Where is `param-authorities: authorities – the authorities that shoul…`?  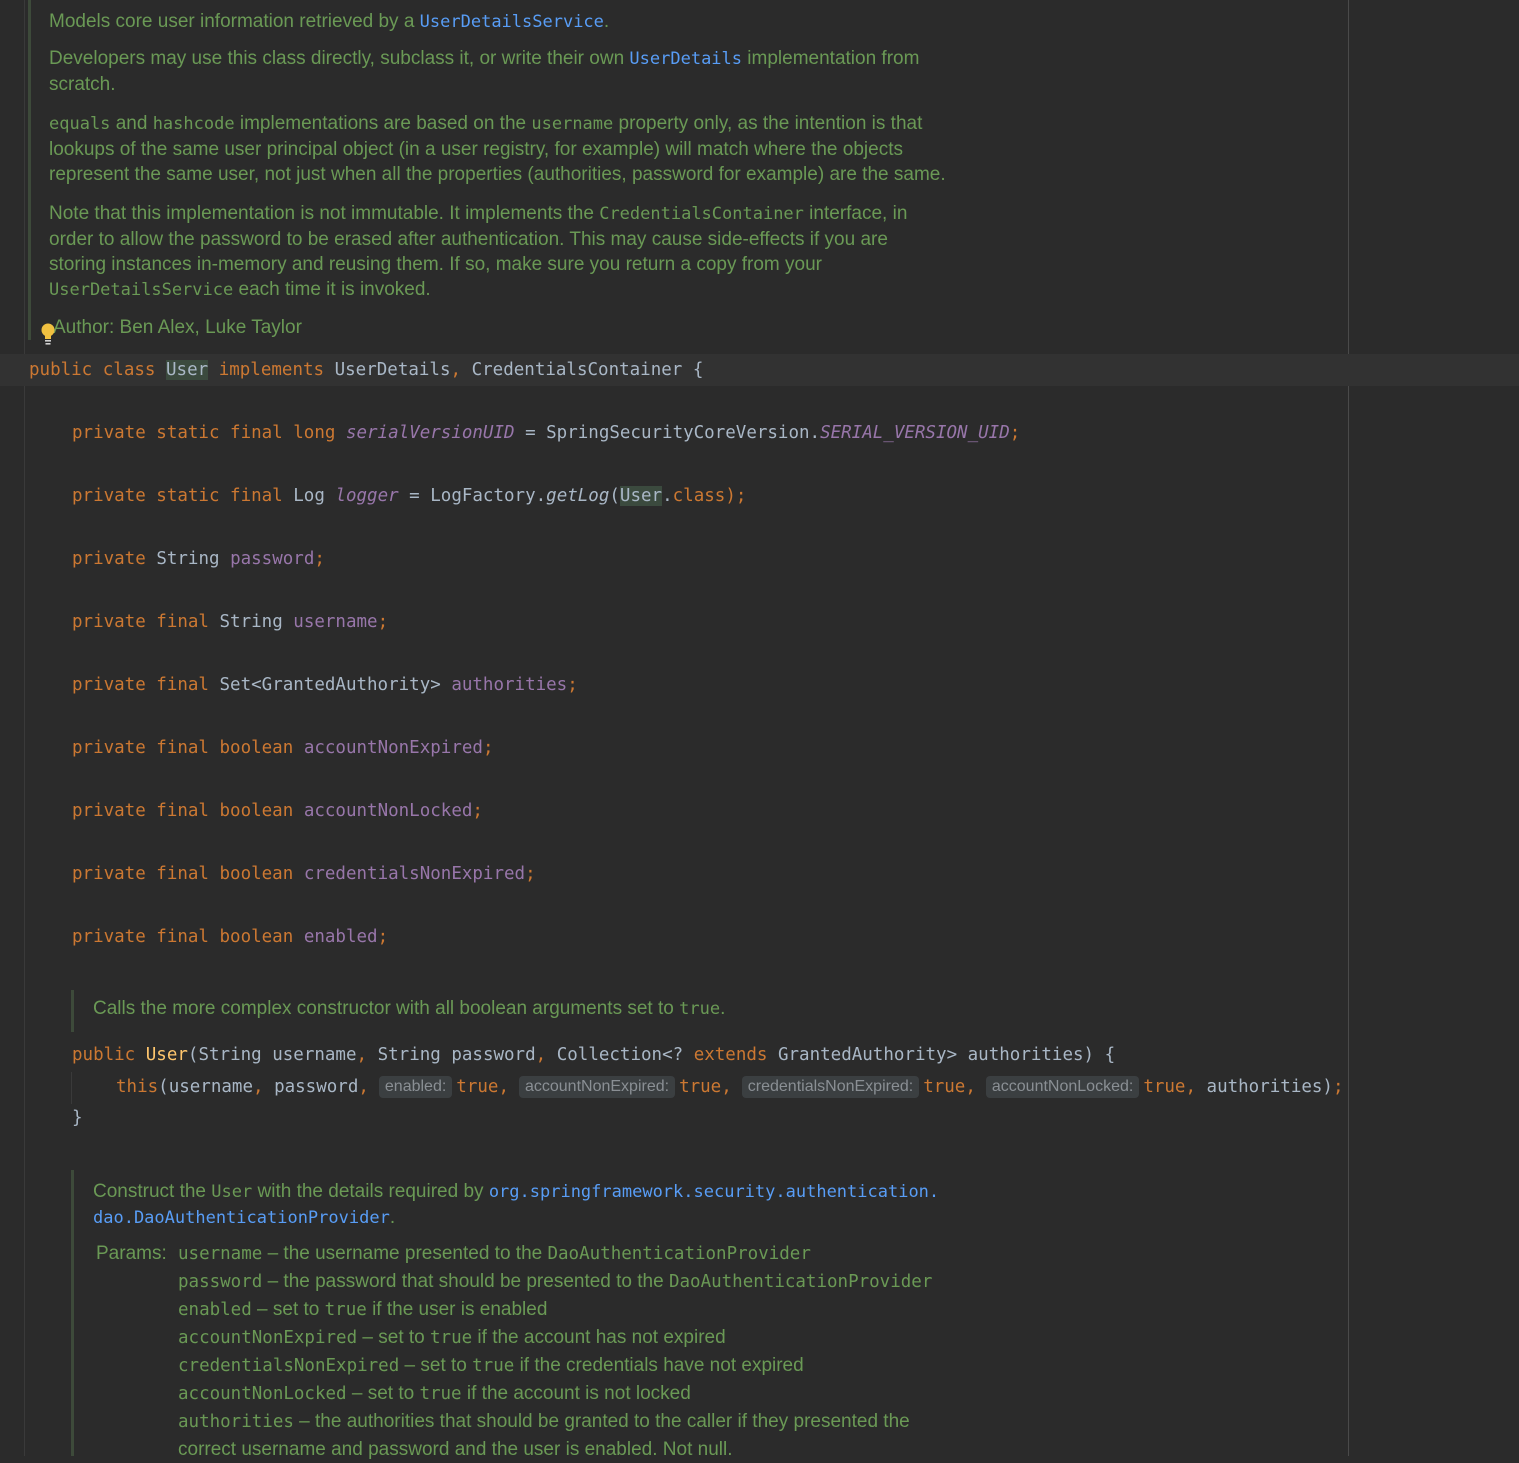
param-authorities: authorities – the authorities that shoul… is located at coordinates (544, 1421).